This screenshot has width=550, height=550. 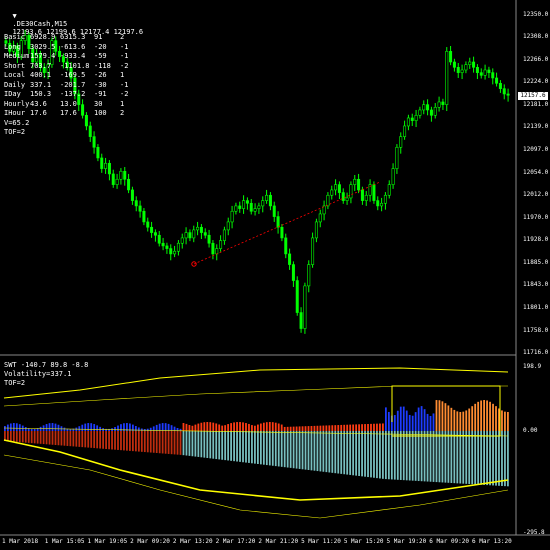 What do you see at coordinates (20, 541) in the screenshot?
I see `time-tick-label: 1 Mar 2018` at bounding box center [20, 541].